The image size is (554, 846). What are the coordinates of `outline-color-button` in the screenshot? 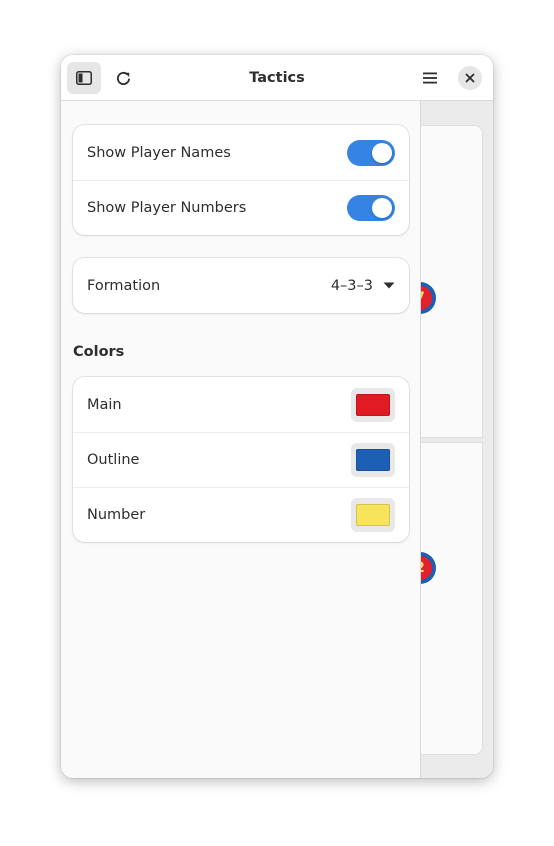 It's located at (373, 460).